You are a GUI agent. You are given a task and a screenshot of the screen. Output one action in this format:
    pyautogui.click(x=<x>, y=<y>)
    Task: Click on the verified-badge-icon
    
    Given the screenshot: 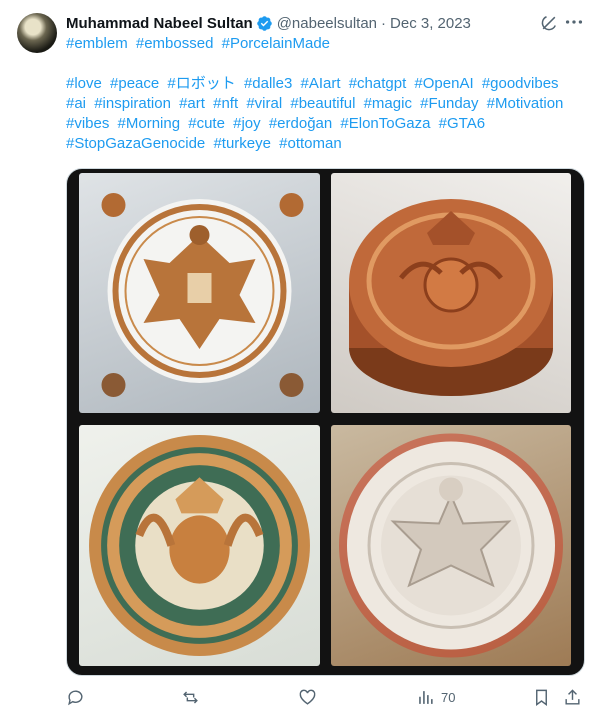 What is the action you would take?
    pyautogui.click(x=264, y=23)
    